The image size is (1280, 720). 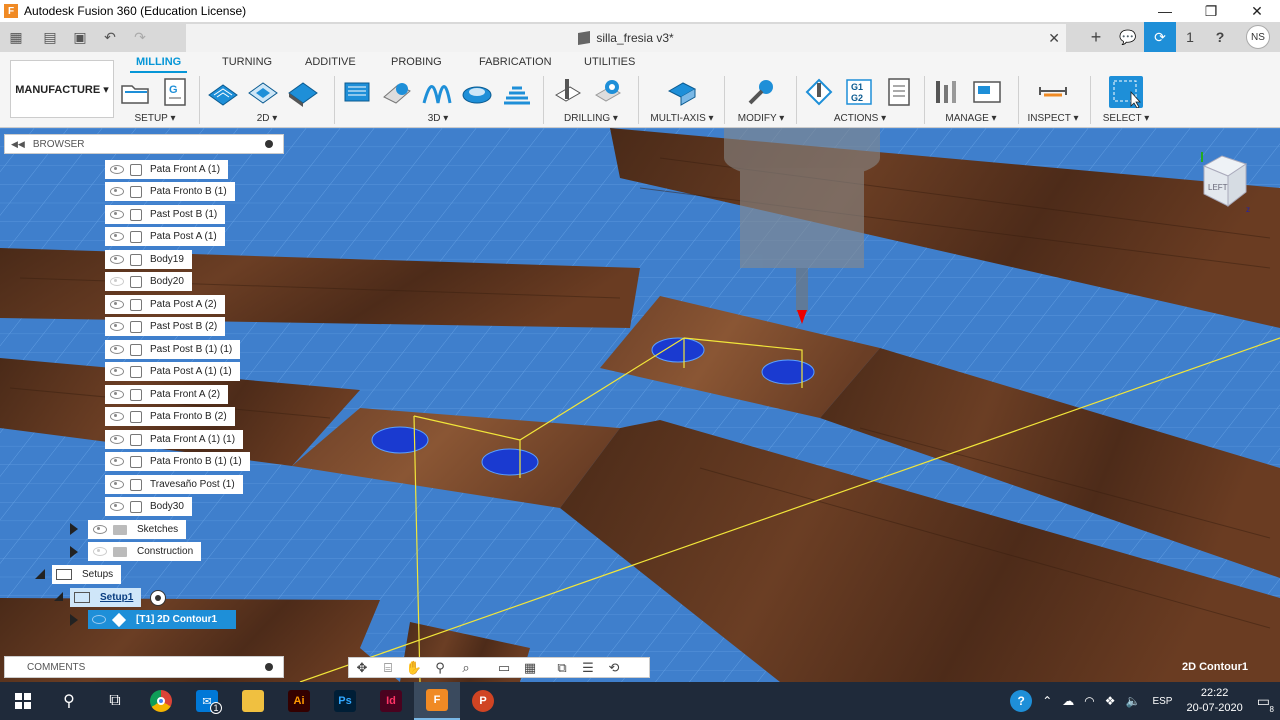 What do you see at coordinates (170, 191) in the screenshot?
I see `browser-body-item: Pata Fronto B (1)` at bounding box center [170, 191].